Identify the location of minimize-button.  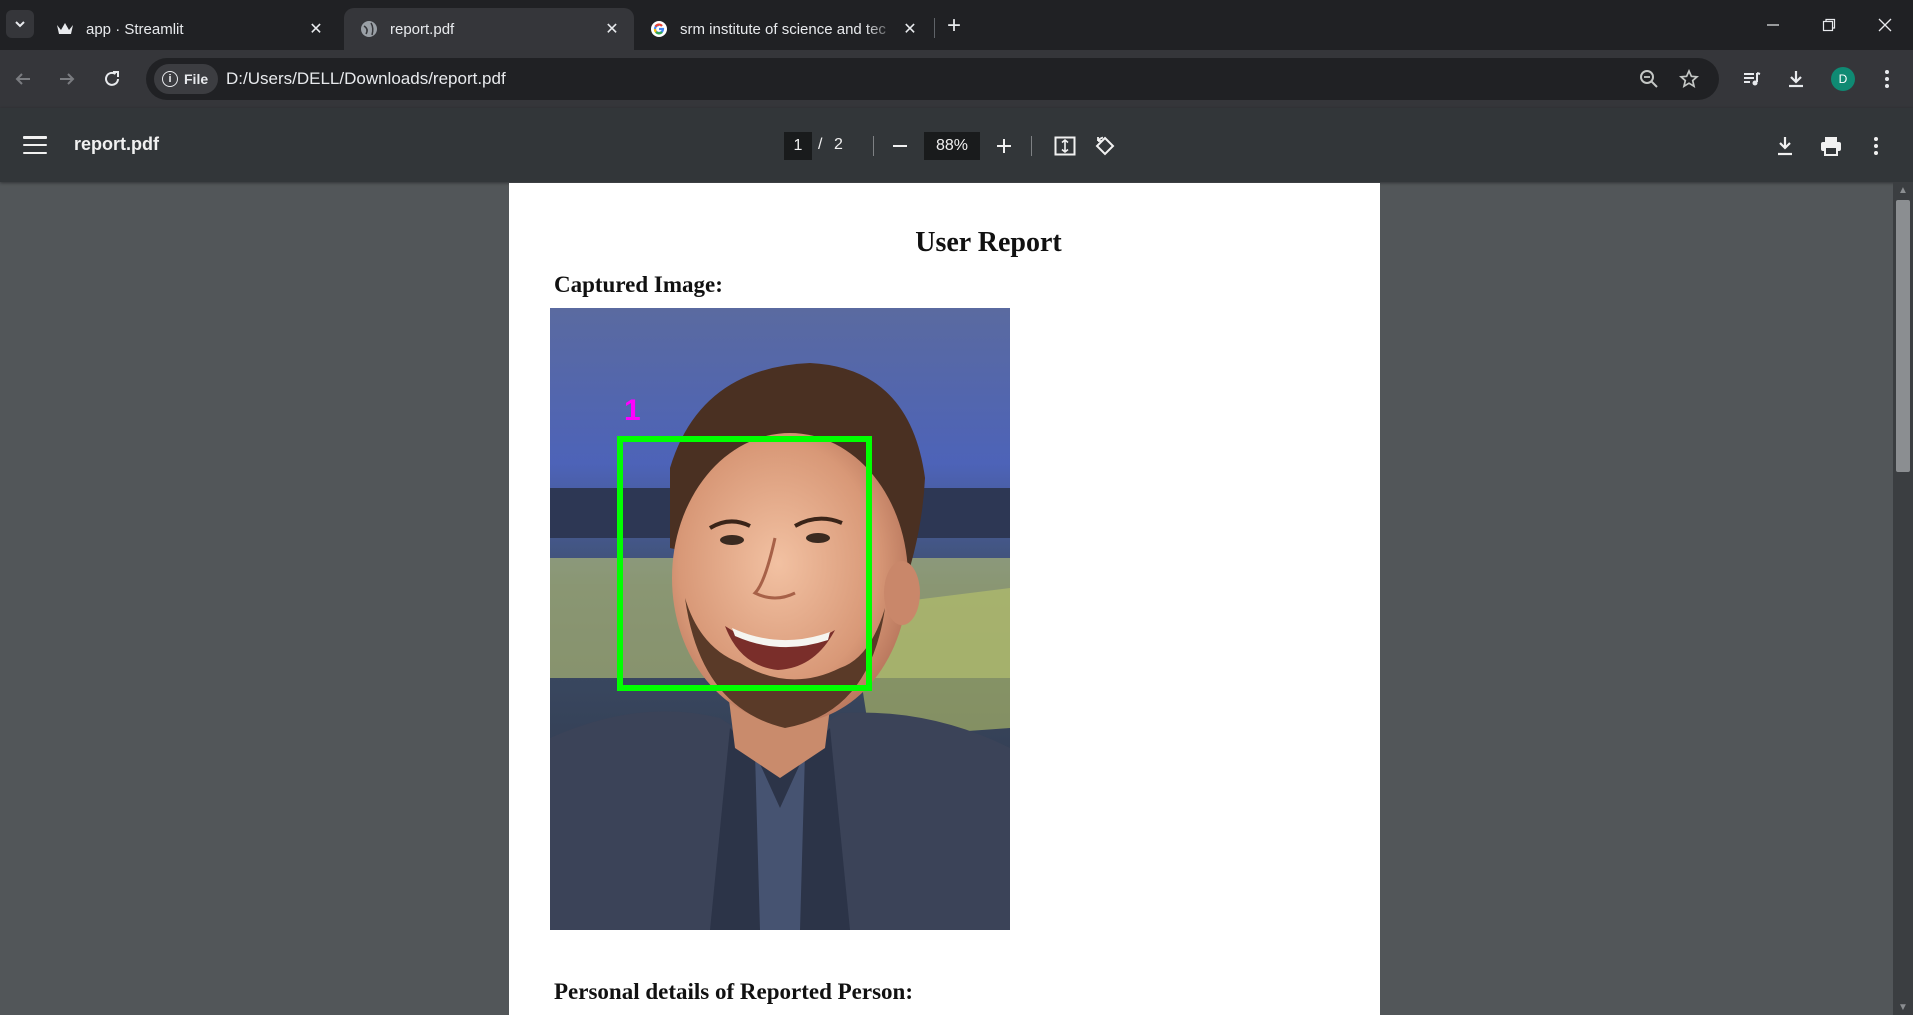
(1773, 25).